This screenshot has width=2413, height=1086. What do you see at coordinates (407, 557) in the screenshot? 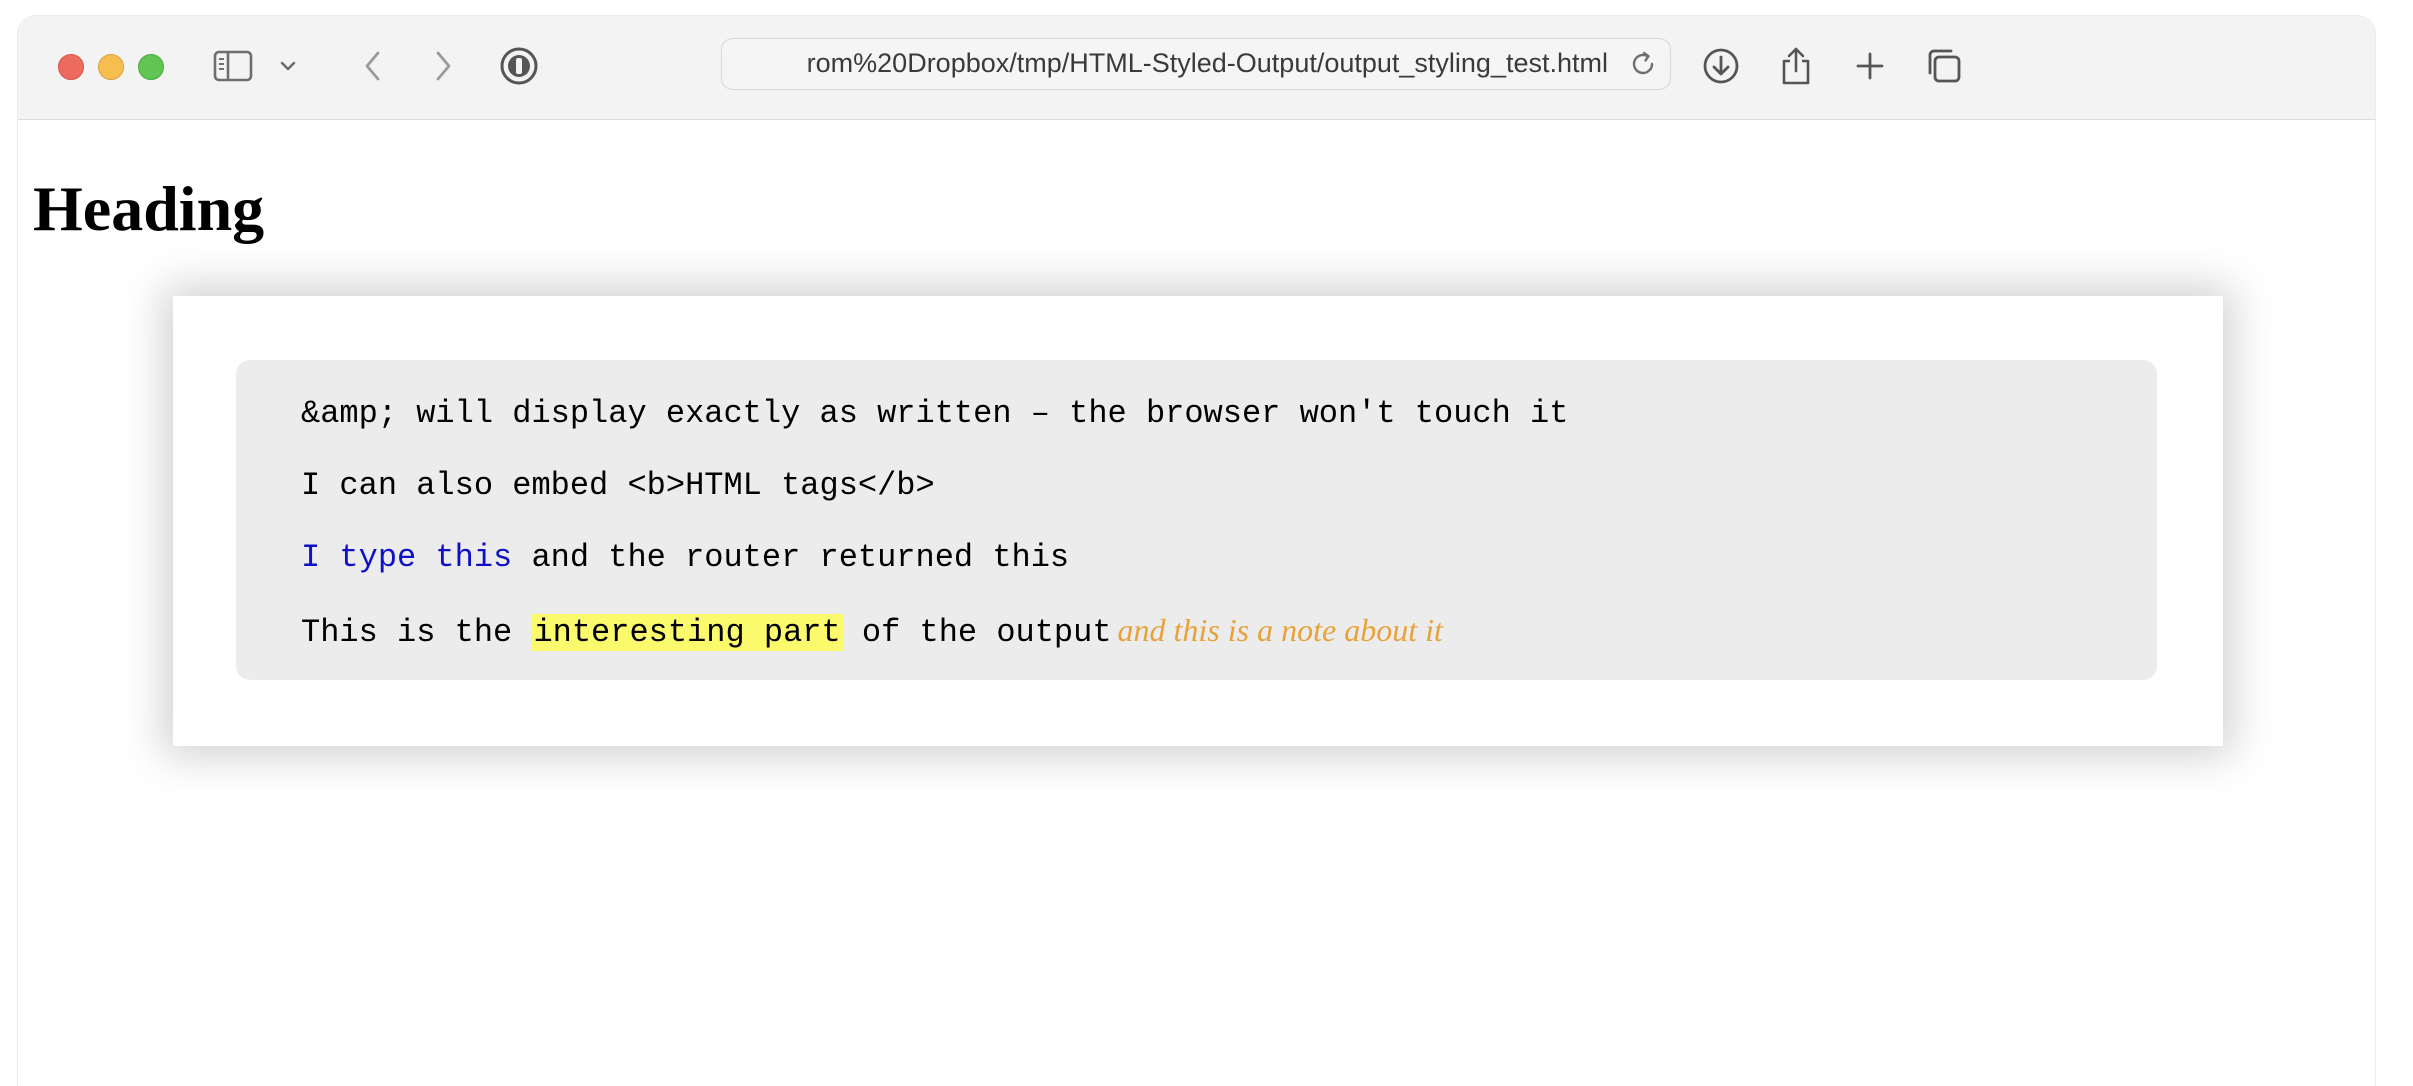
I see `typed-input-text: I type this` at bounding box center [407, 557].